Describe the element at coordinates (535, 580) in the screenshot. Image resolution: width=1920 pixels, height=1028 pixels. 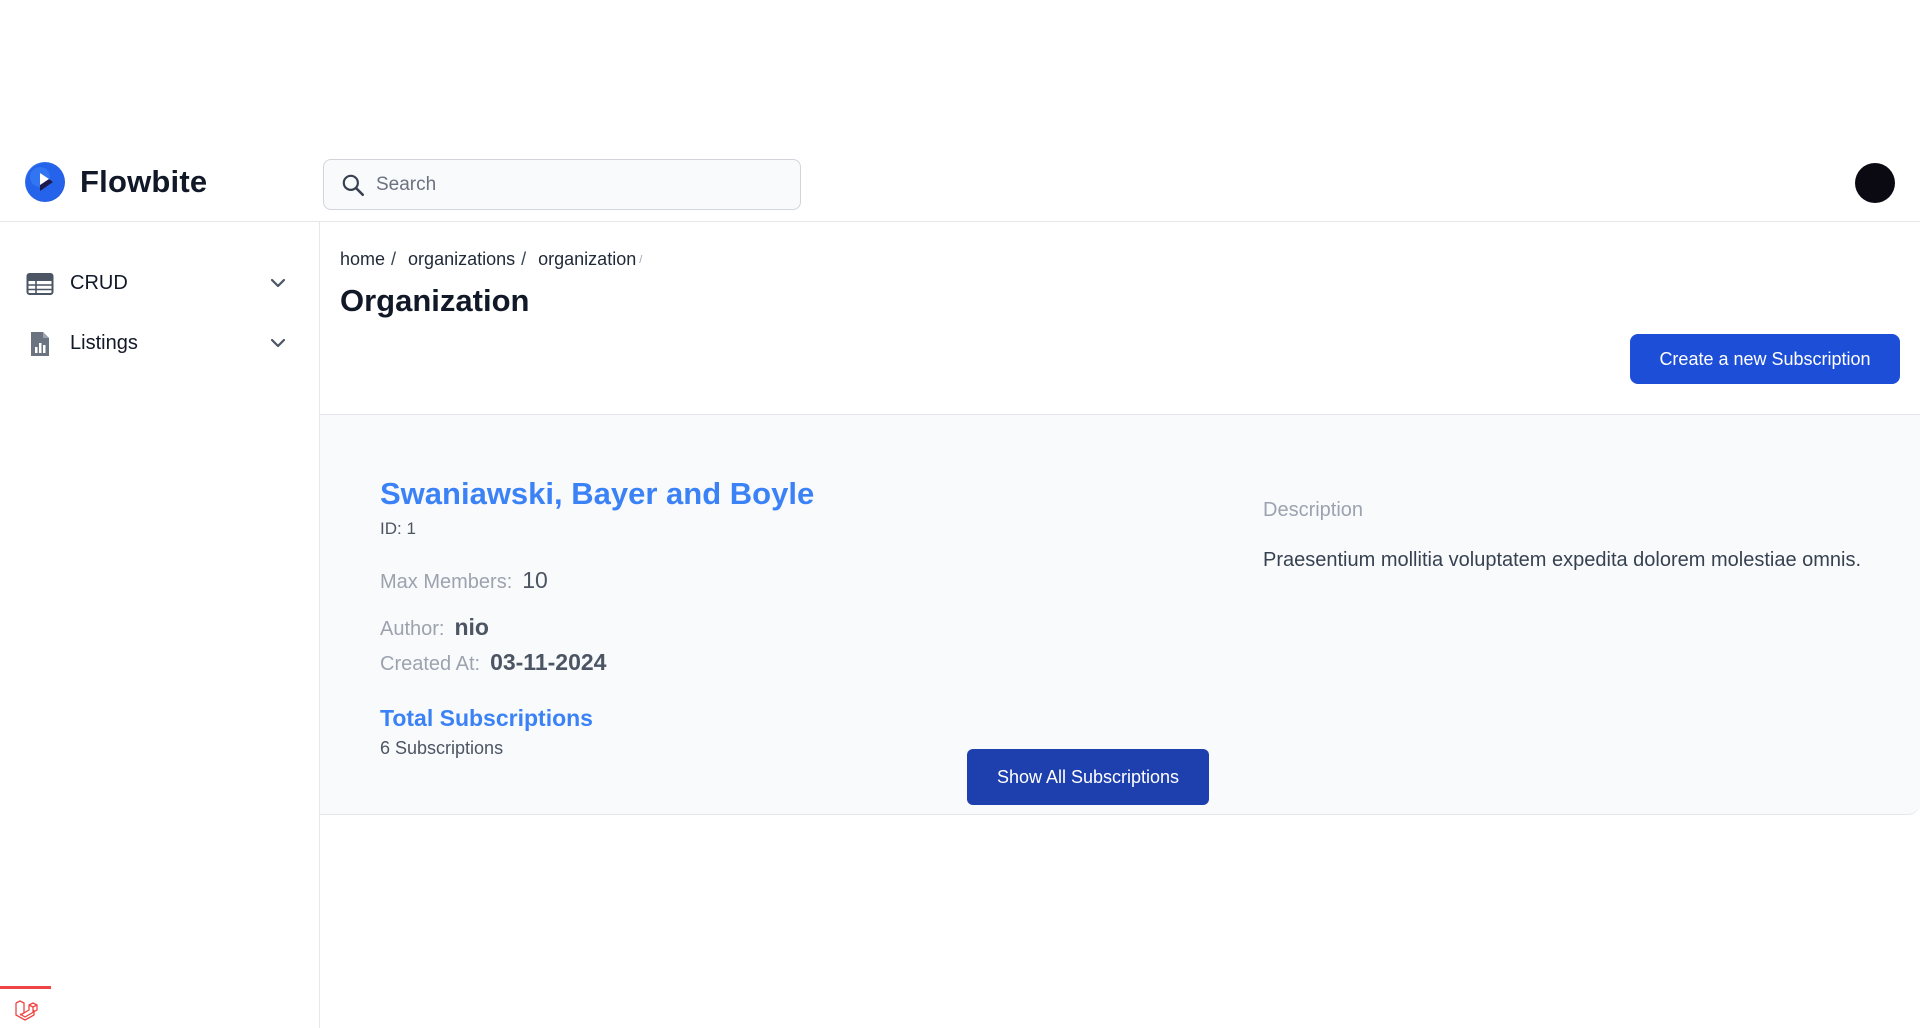
I see `max-members-value: 10` at that location.